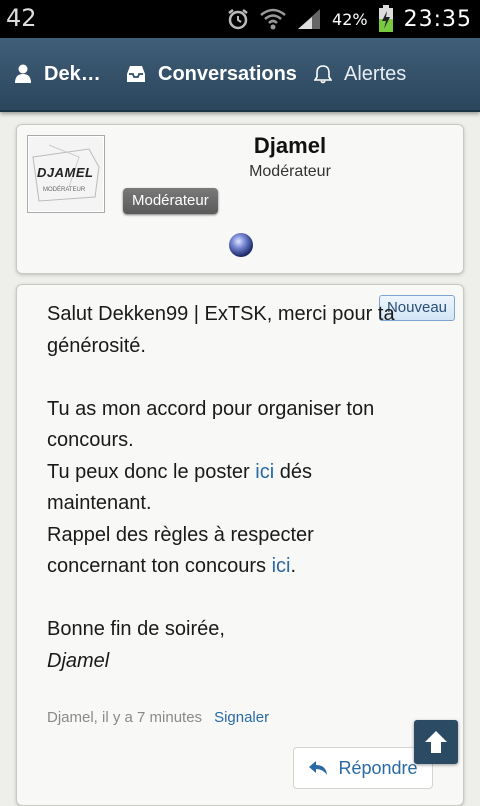 This screenshot has height=806, width=480. What do you see at coordinates (385, 18) in the screenshot?
I see `battery-charging-icon` at bounding box center [385, 18].